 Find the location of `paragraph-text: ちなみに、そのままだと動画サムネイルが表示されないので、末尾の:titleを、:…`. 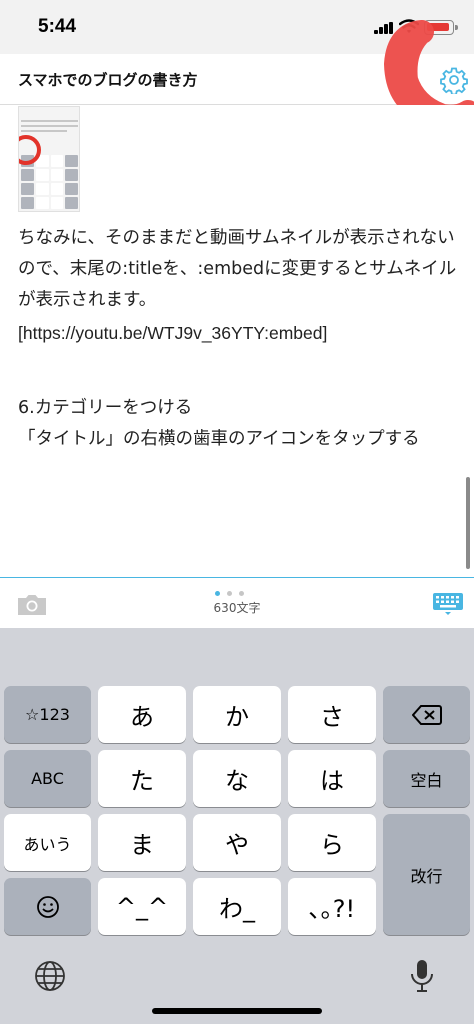

paragraph-text: ちなみに、そのままだと動画サムネイルが表示されないので、末尾の:titleを、:… is located at coordinates (237, 269).